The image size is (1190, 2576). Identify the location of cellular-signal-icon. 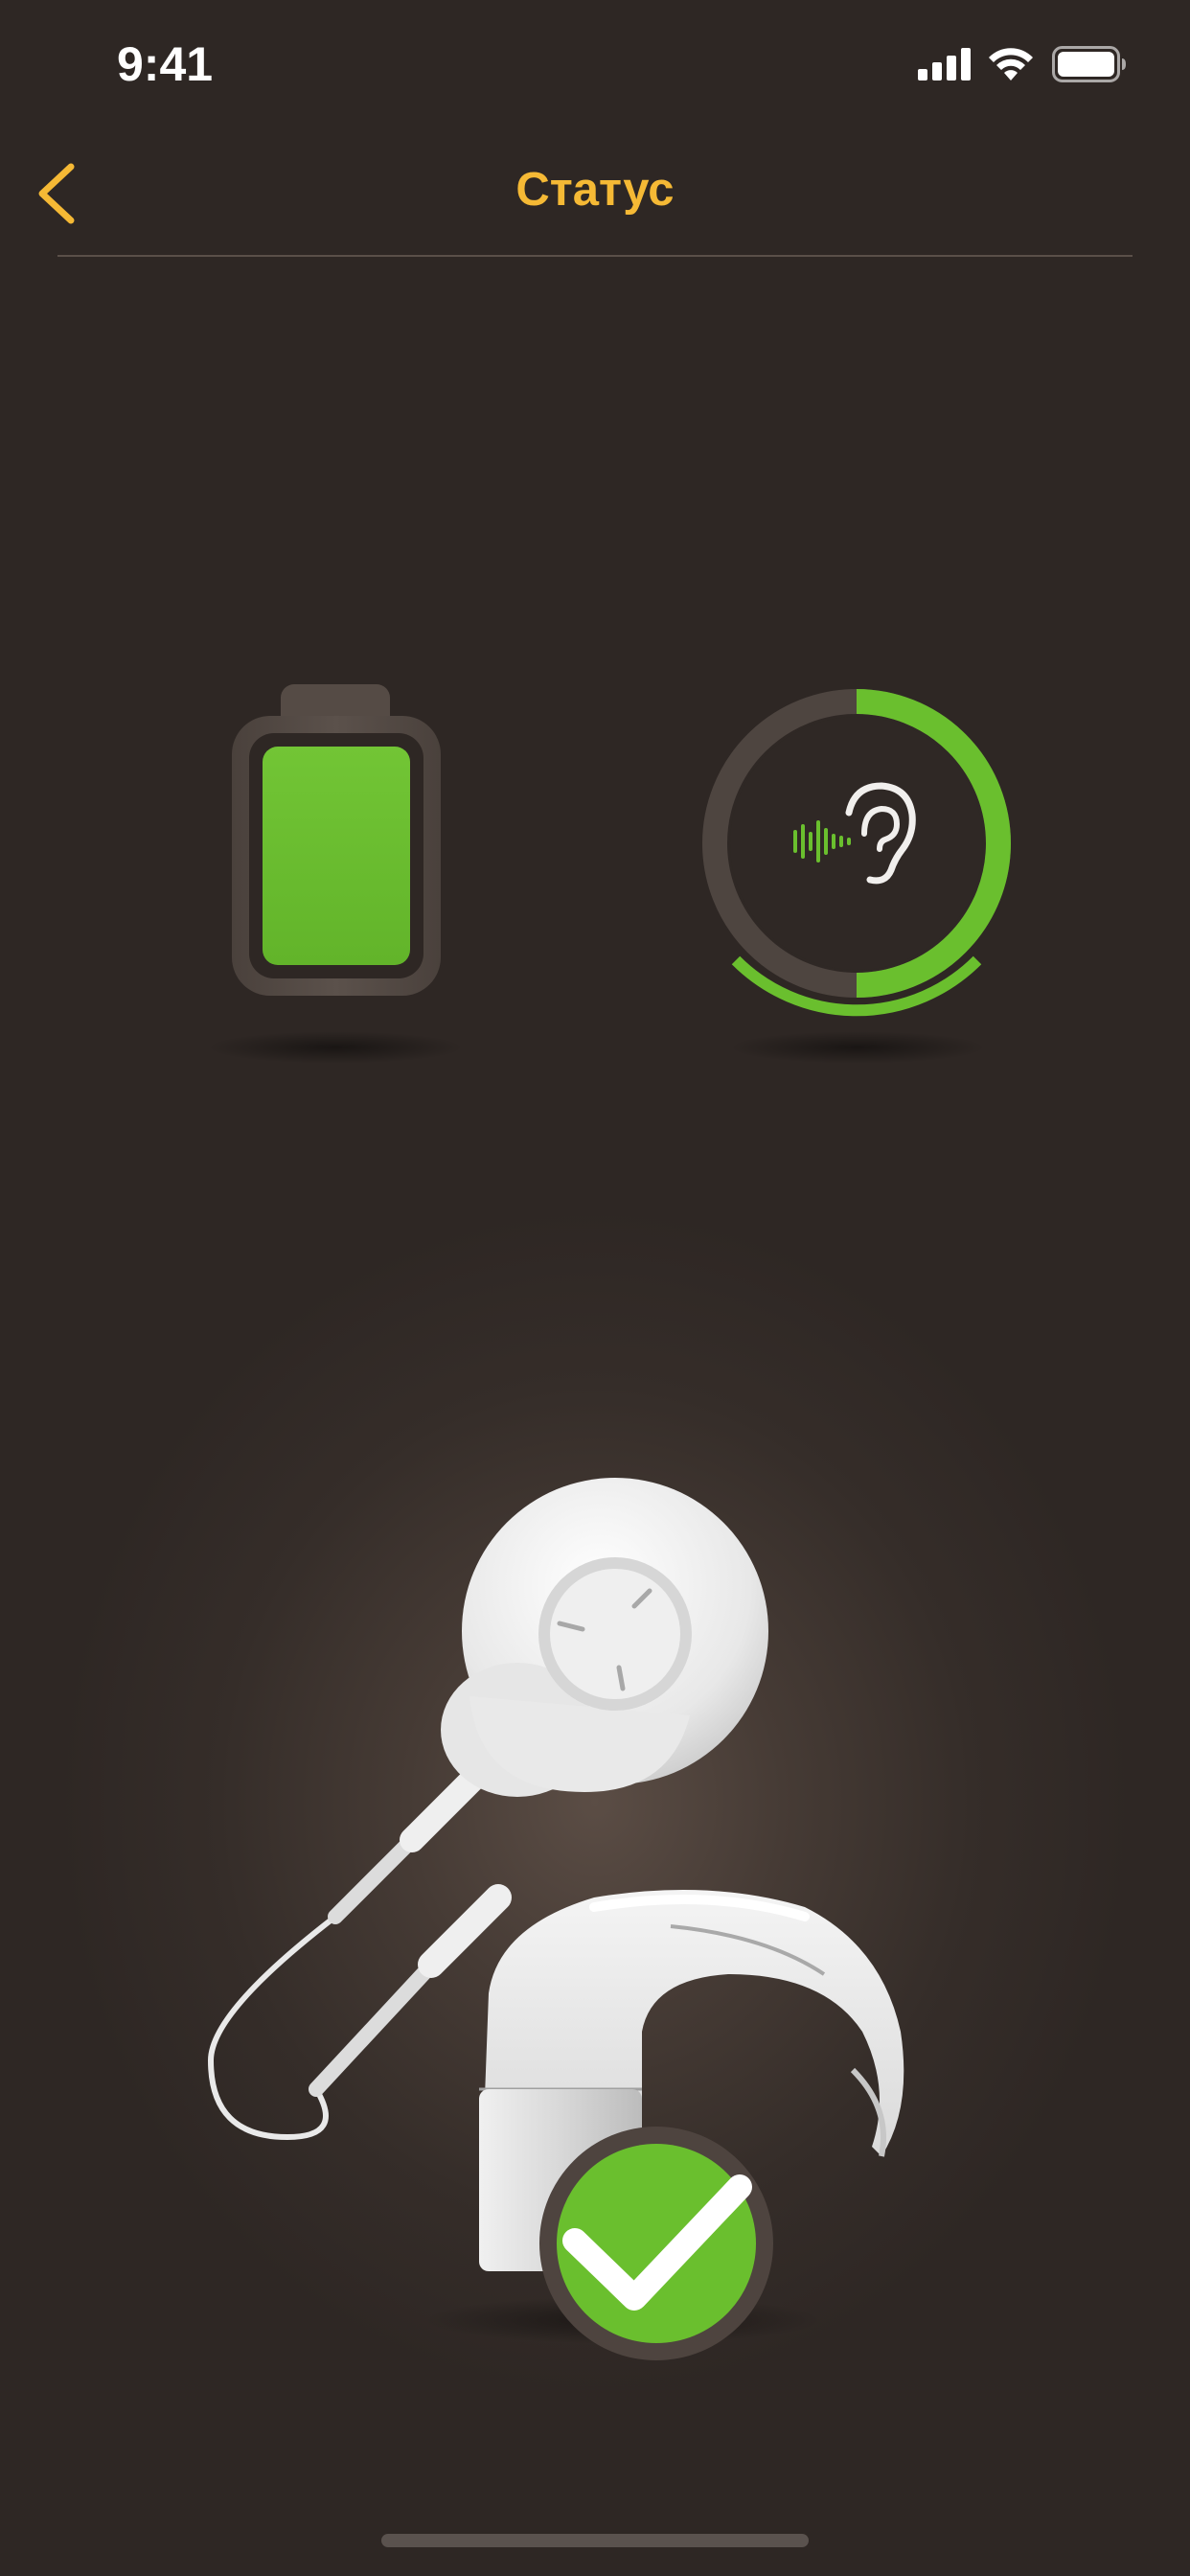
(945, 64).